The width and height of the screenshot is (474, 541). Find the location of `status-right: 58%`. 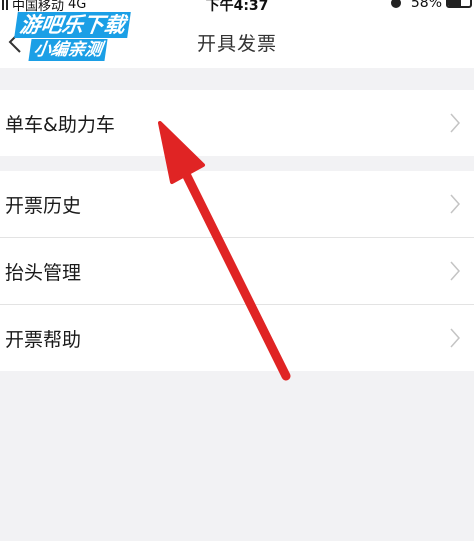

status-right: 58% is located at coordinates (416, 5).